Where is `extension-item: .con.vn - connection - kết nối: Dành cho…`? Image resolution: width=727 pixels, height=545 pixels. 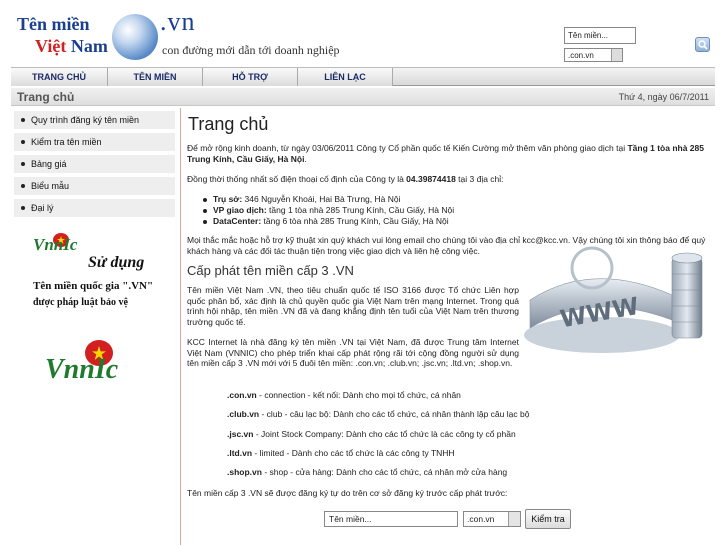
extension-item: .con.vn - connection - kết nối: Dành cho… is located at coordinates (344, 395).